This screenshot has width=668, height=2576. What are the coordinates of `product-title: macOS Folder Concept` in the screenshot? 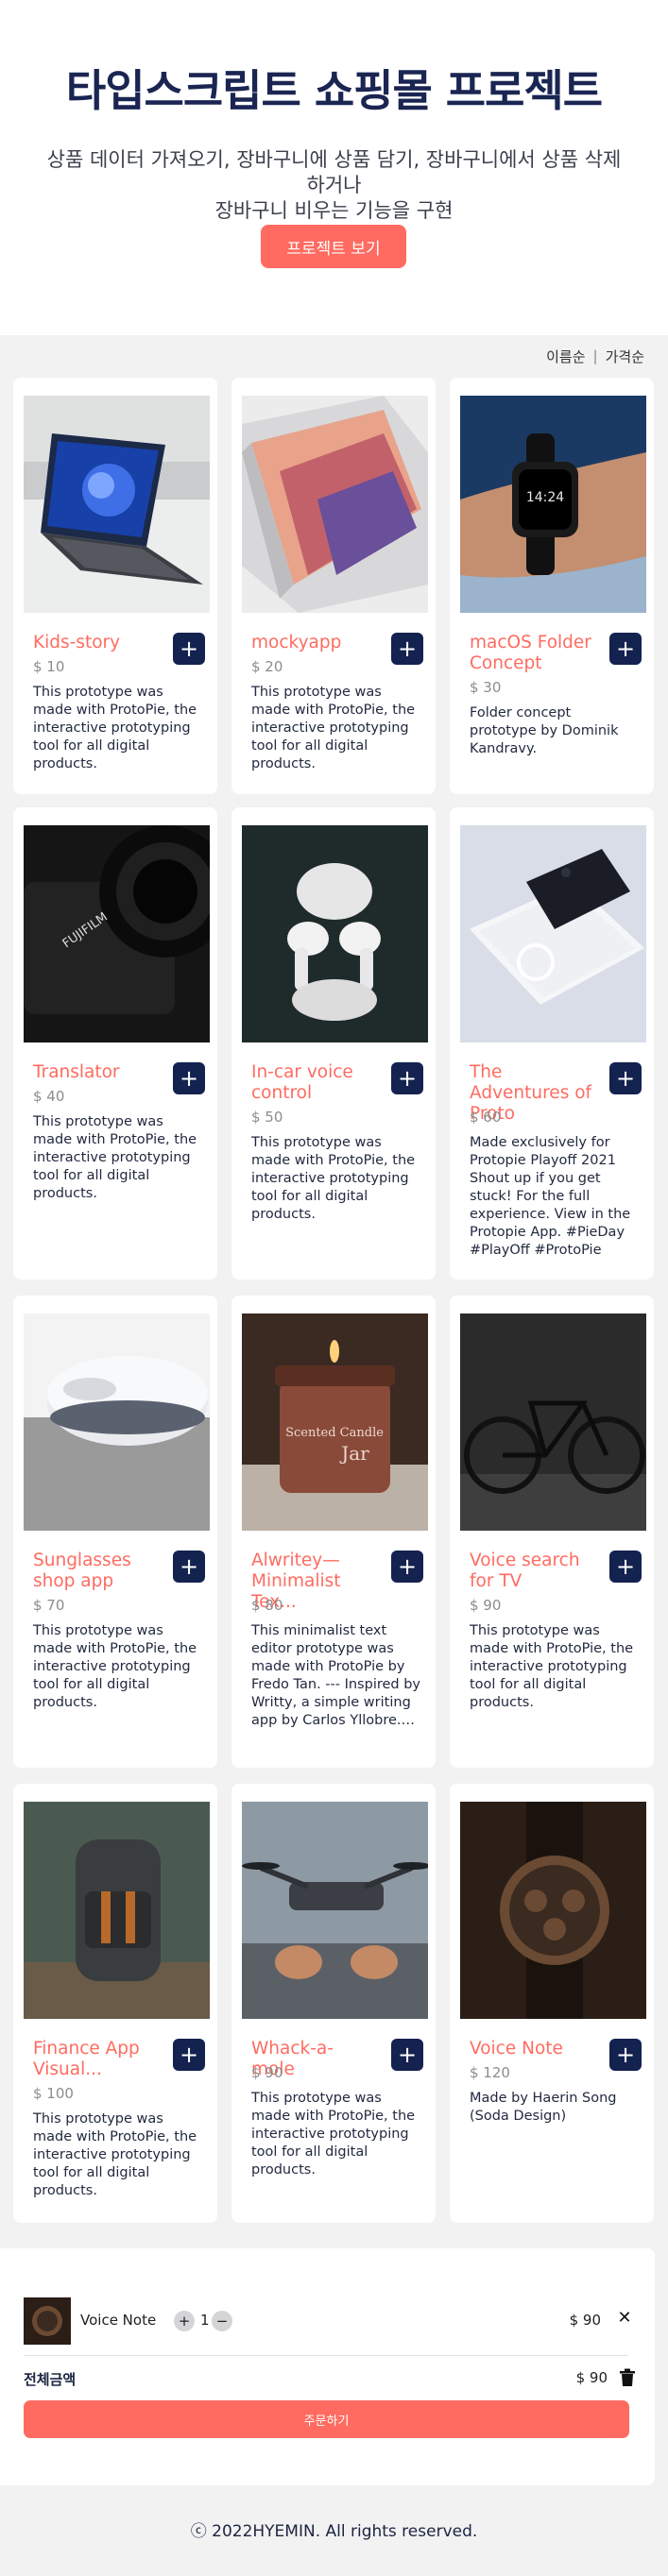 It's located at (530, 653).